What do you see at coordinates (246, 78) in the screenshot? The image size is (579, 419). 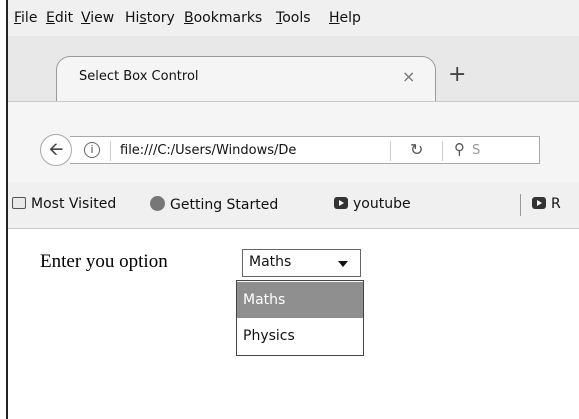 I see `tab-select-box-control: Select Box Control ×` at bounding box center [246, 78].